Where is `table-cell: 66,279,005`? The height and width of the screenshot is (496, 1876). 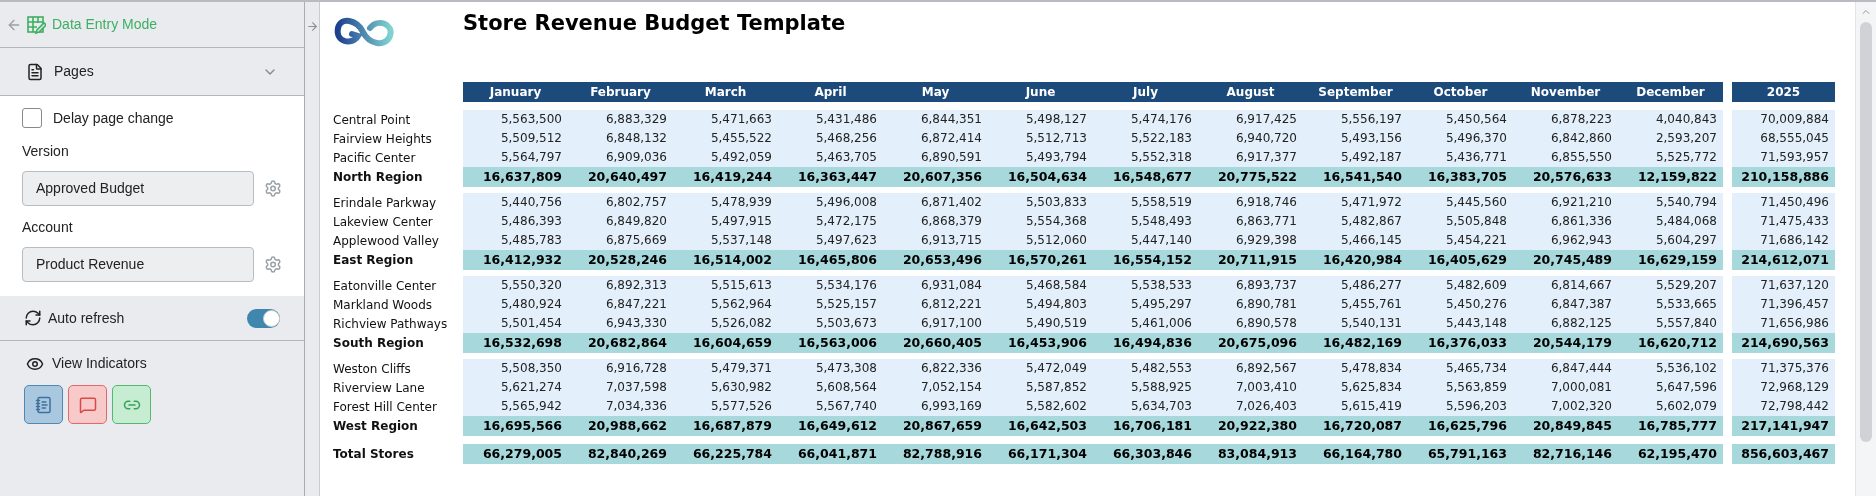
table-cell: 66,279,005 is located at coordinates (515, 454).